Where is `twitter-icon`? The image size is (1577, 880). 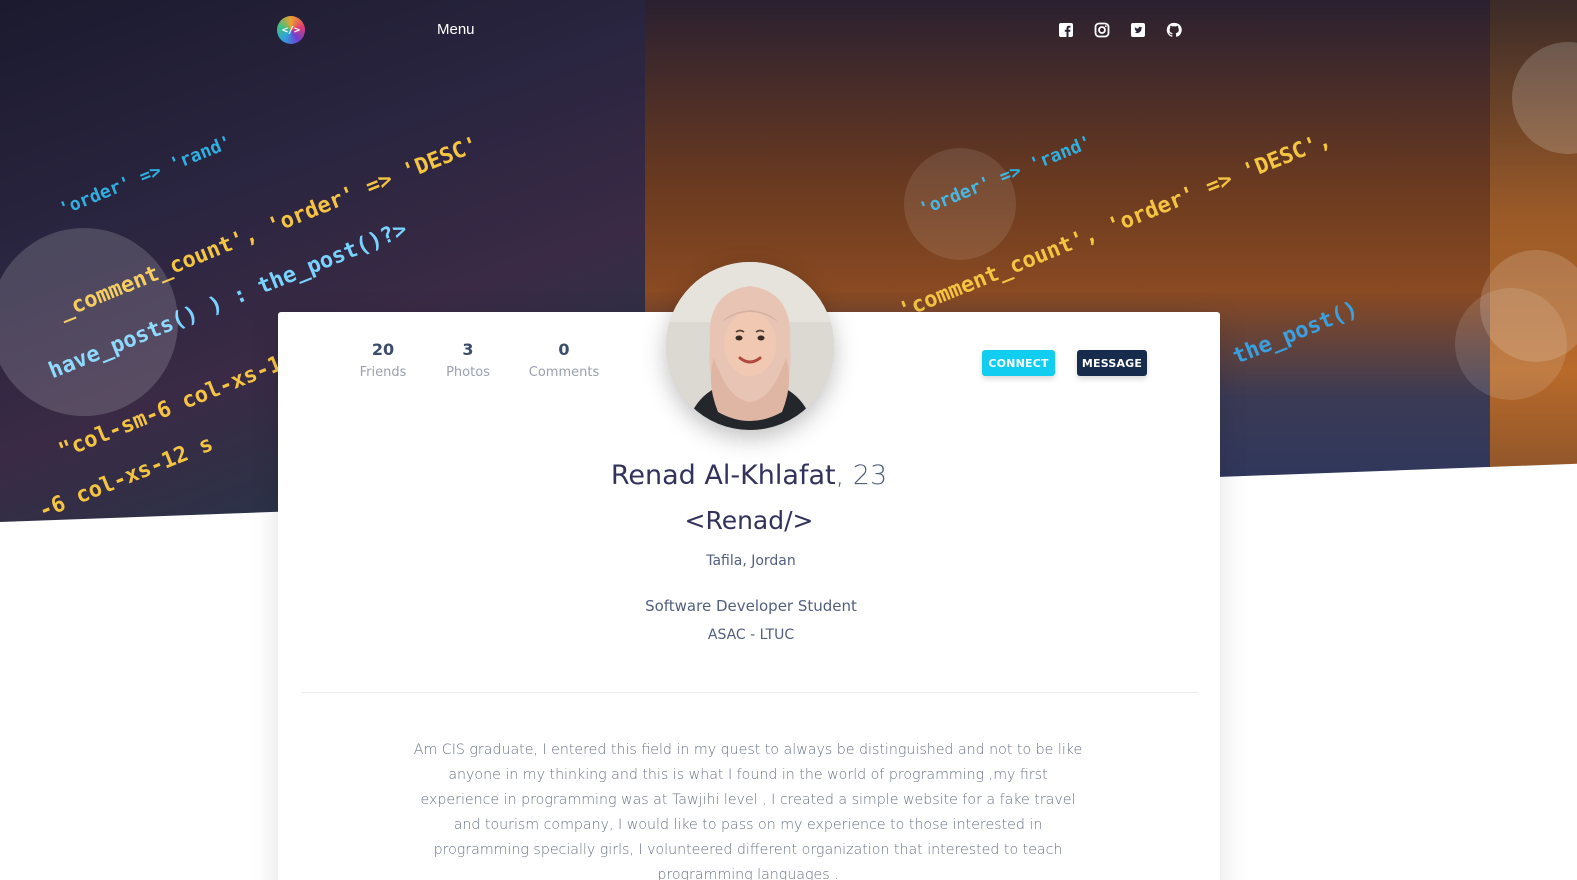 twitter-icon is located at coordinates (1138, 30).